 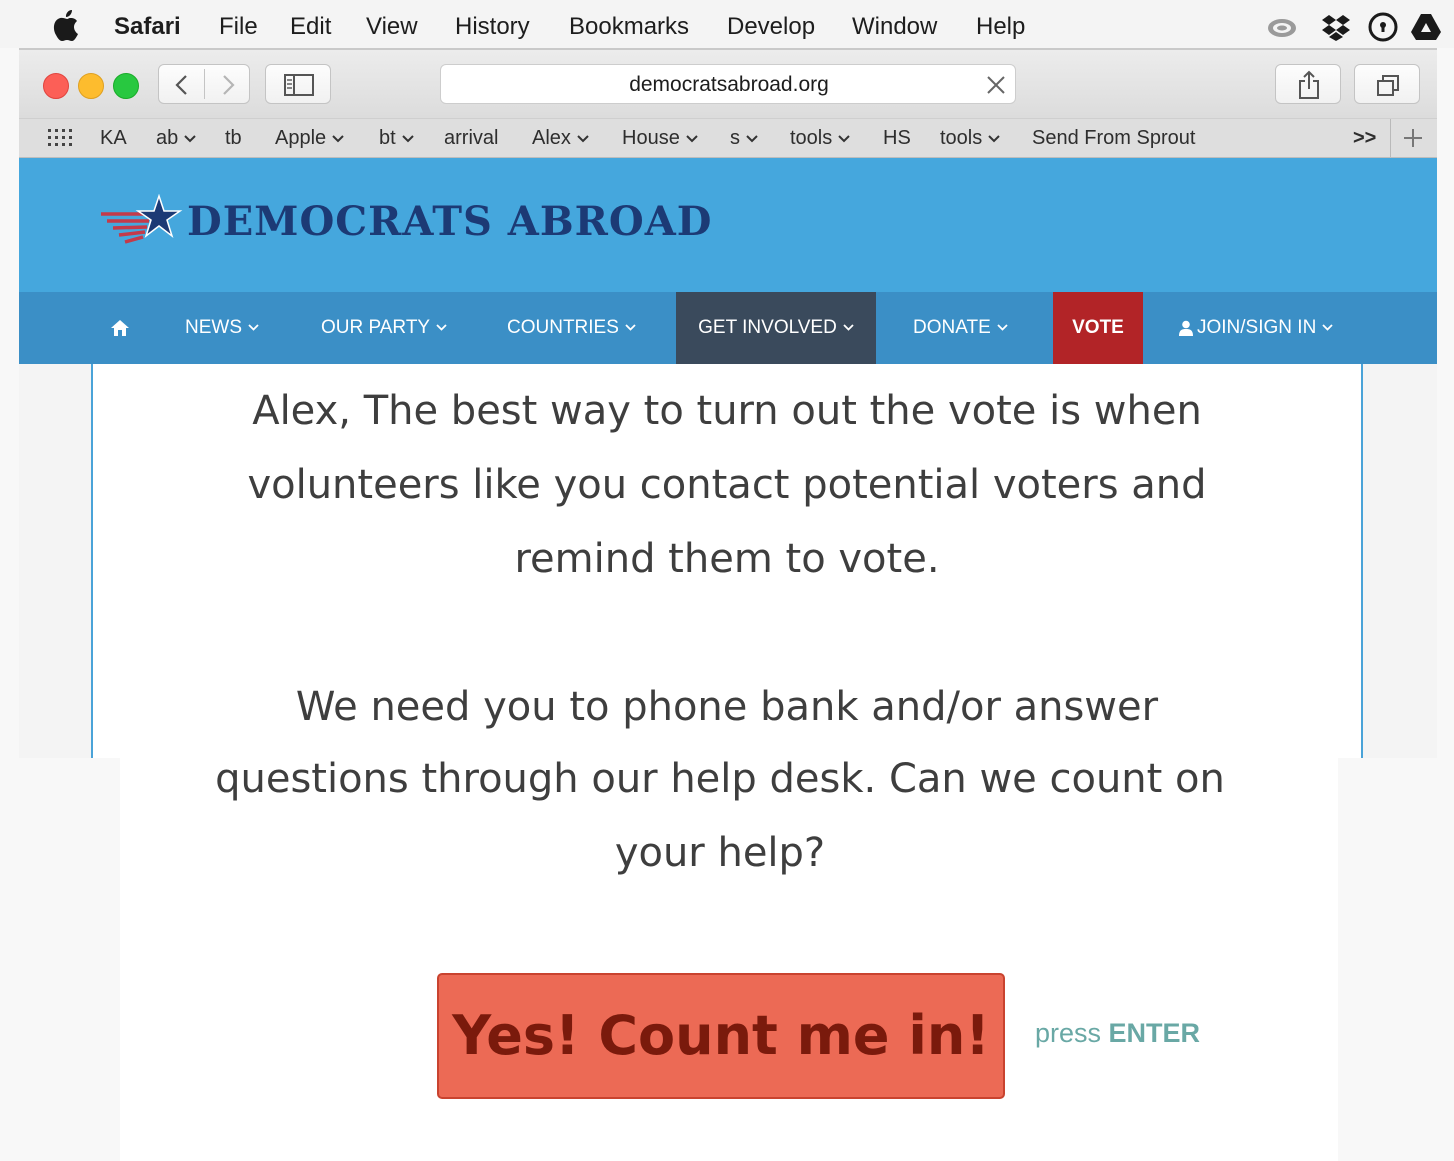 I want to click on nav-label: OUR PARTY, so click(x=376, y=327).